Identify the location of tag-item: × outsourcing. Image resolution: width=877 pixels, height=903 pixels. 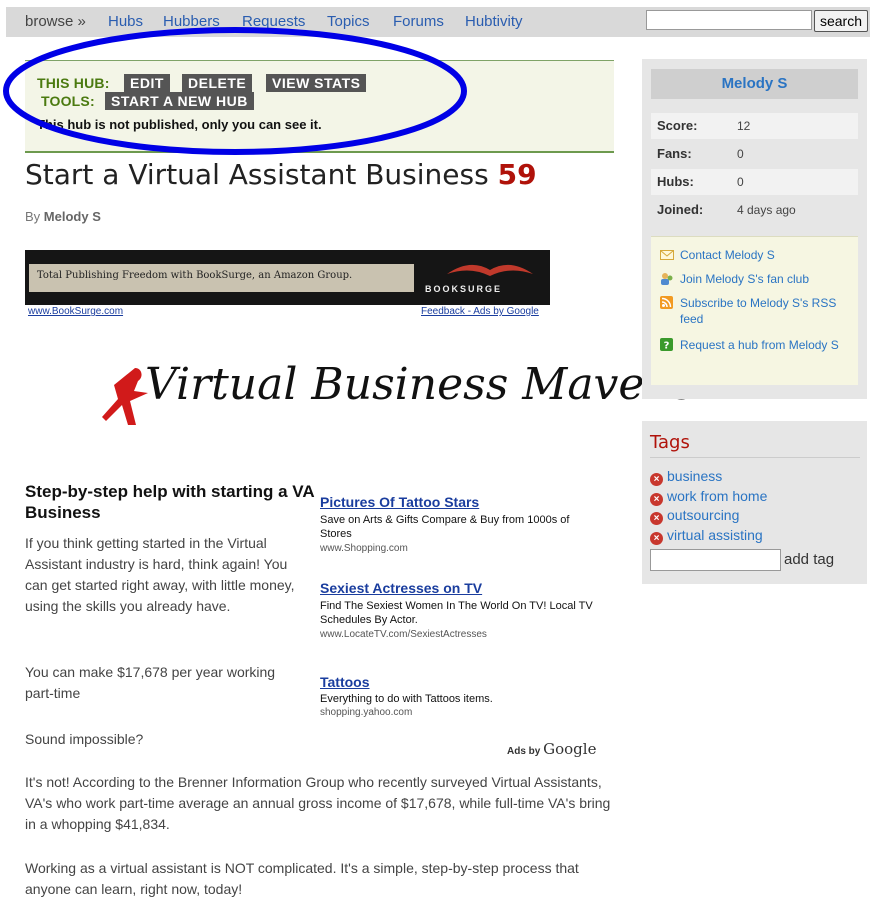
(694, 516).